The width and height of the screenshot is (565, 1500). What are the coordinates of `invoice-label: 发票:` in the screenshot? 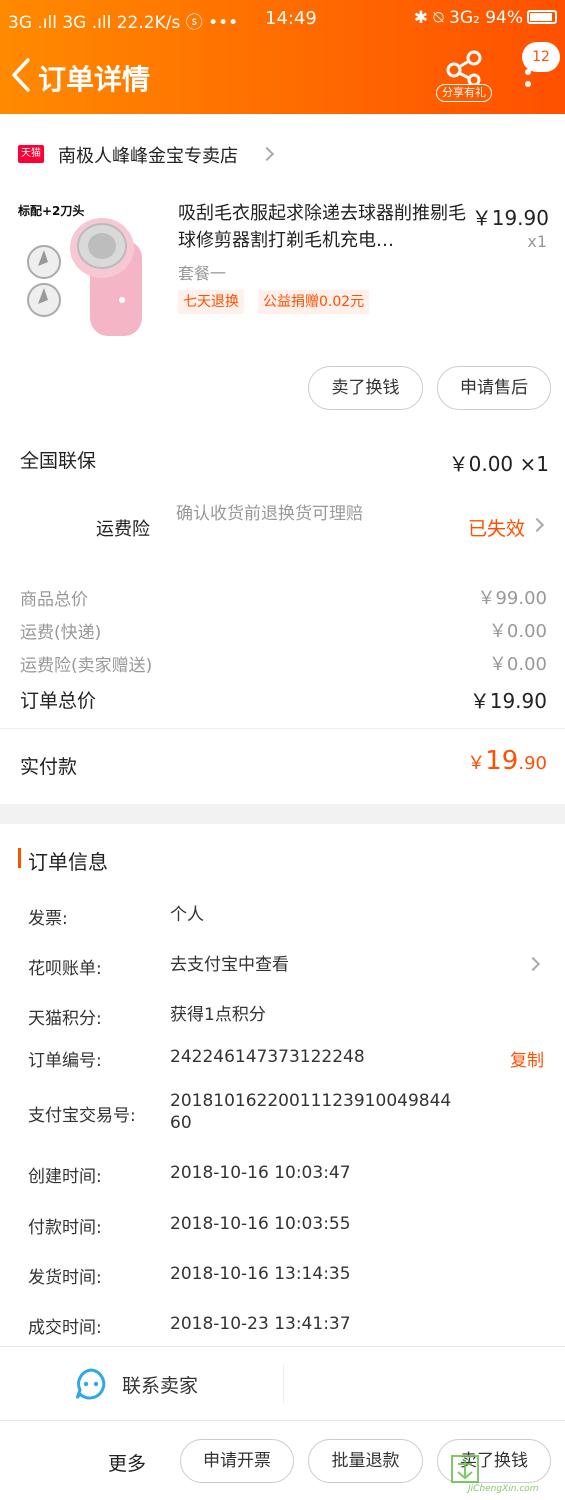 It's located at (48, 919).